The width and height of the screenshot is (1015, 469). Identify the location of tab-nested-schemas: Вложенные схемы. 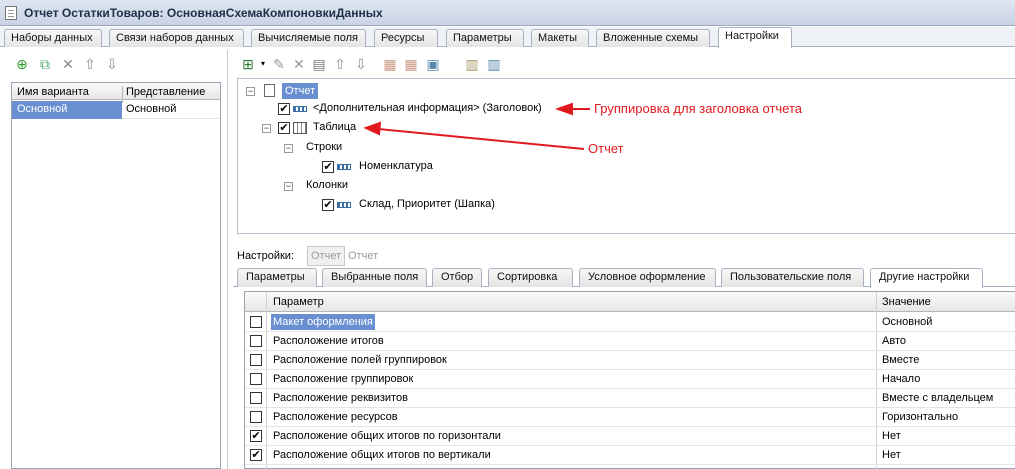
(653, 38).